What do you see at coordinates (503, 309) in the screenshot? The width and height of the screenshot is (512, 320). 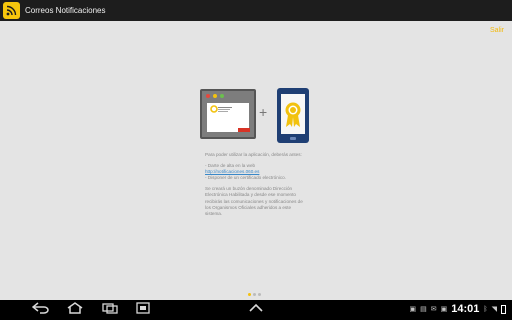 I see `battery-icon` at bounding box center [503, 309].